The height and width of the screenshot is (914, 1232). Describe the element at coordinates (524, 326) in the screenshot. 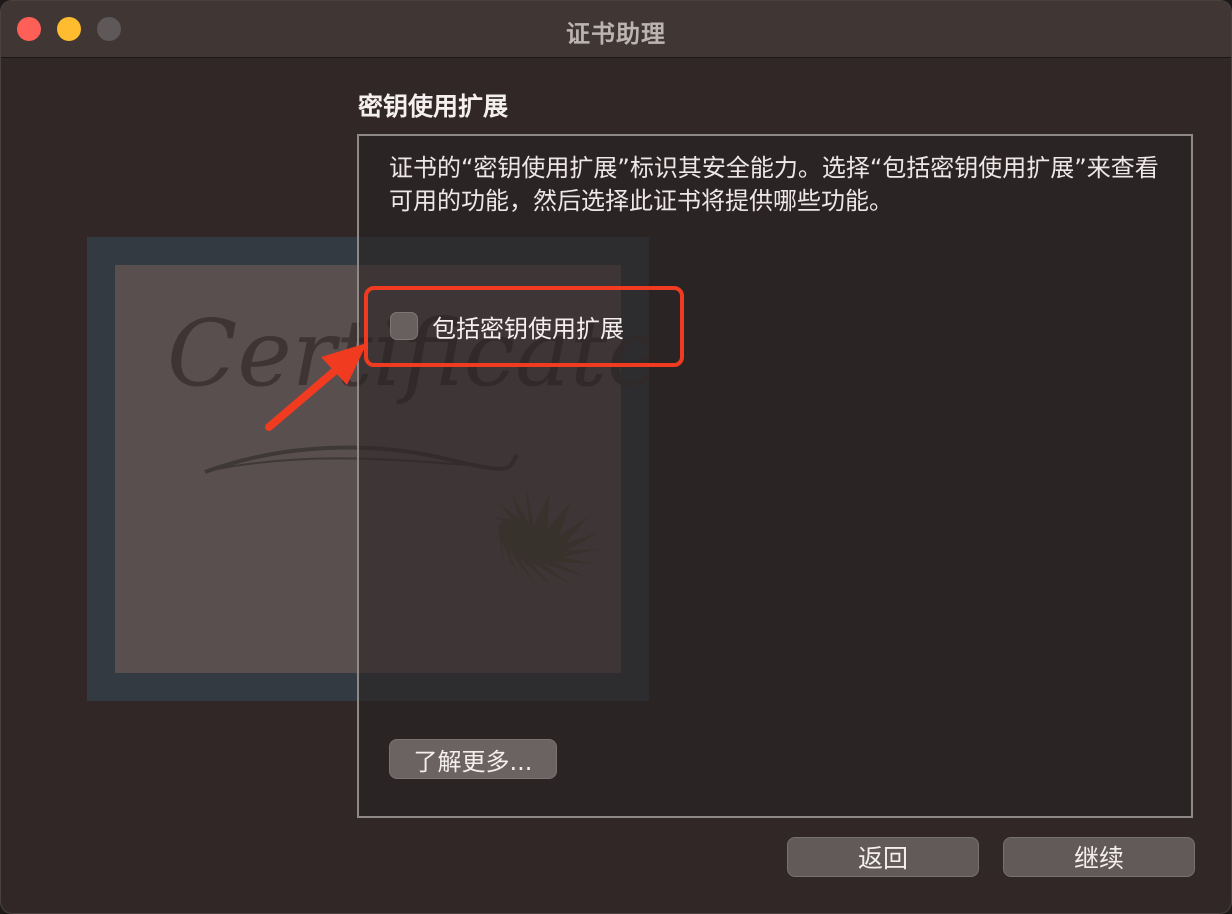

I see `annotation-highlight-box` at that location.